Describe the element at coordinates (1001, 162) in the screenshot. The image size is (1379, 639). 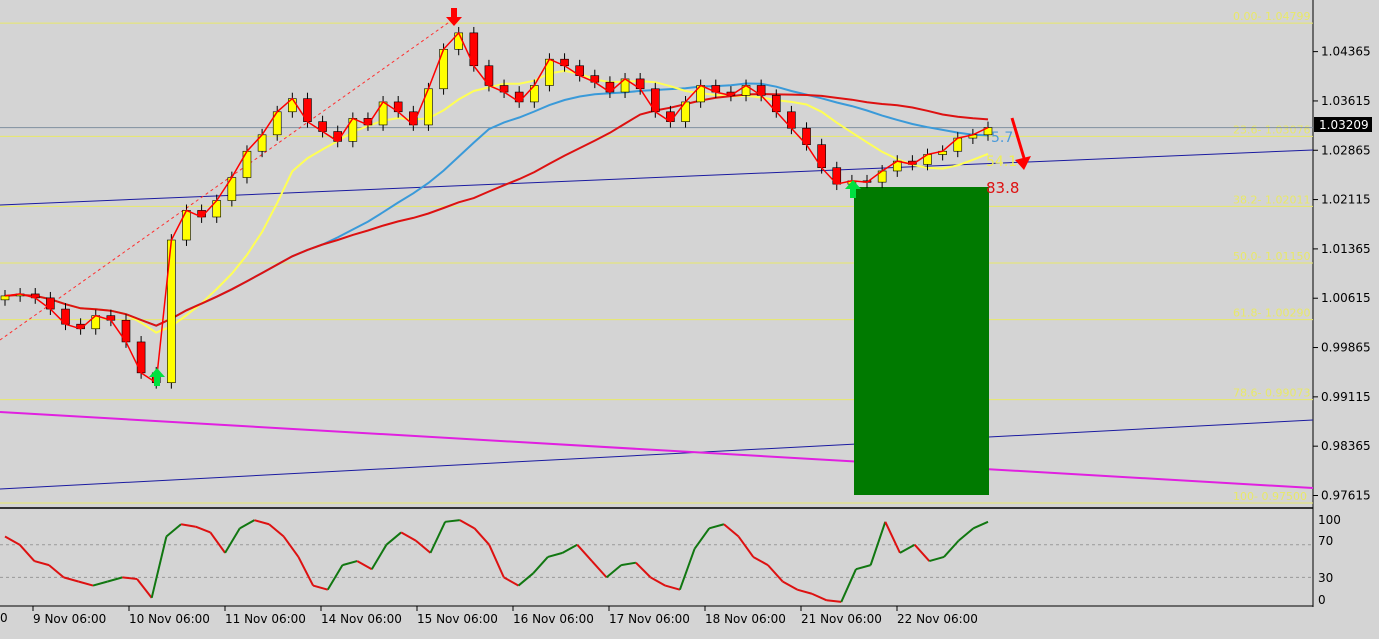
I see `indicator-value-yellow: 54.1` at that location.